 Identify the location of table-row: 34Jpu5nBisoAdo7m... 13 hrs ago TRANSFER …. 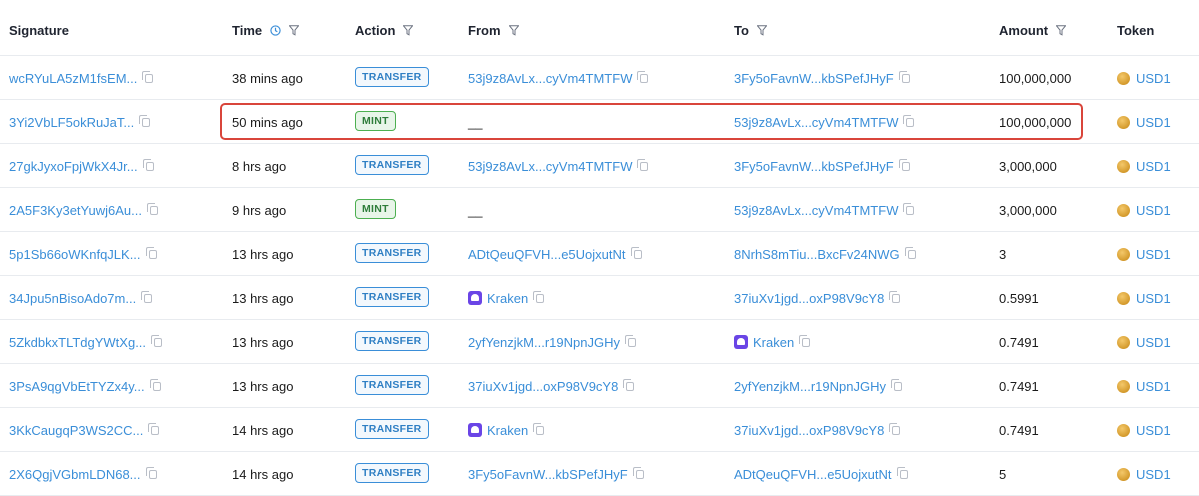
(599, 298).